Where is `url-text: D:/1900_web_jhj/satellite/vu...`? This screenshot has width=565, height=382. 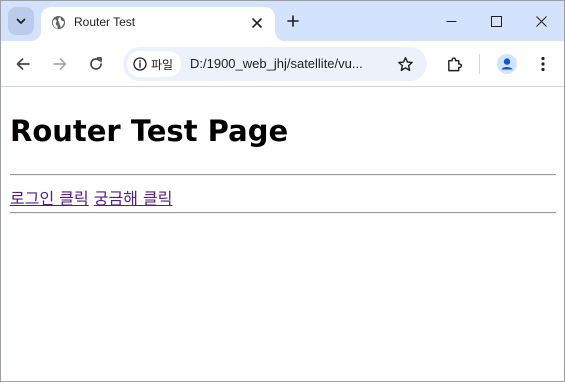
url-text: D:/1900_web_jhj/satellite/vu... is located at coordinates (276, 63).